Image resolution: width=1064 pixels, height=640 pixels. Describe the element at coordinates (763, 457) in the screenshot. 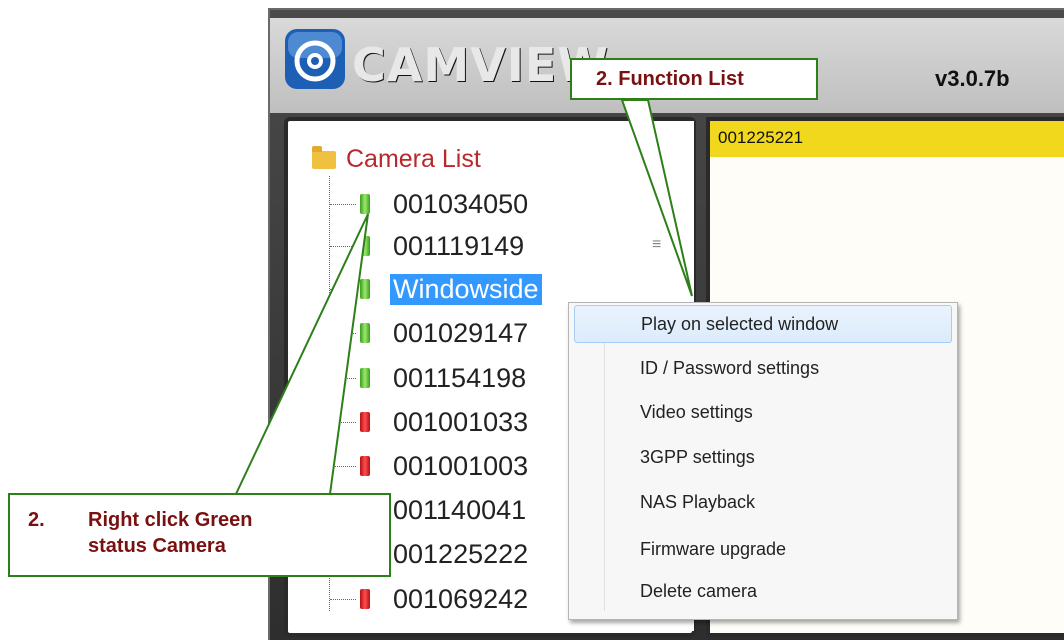

I see `menu-item-3gpp-settings: 3GPP settings` at that location.